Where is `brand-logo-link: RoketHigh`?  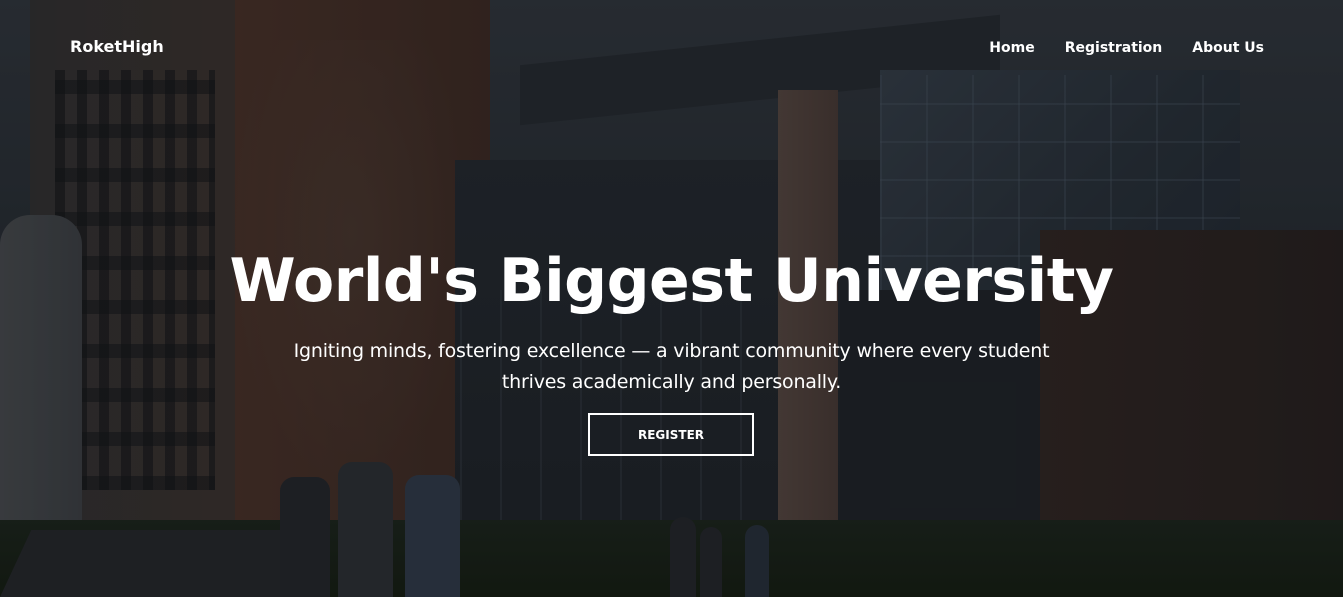 brand-logo-link: RoketHigh is located at coordinates (117, 46).